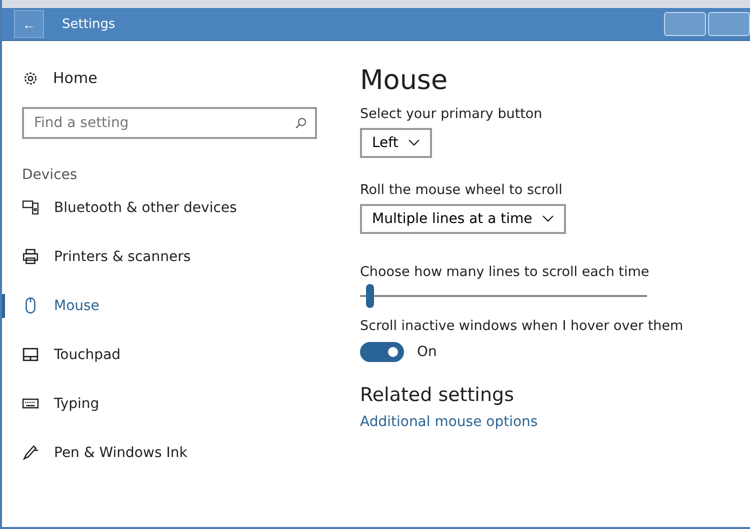 This screenshot has width=750, height=529. Describe the element at coordinates (437, 395) in the screenshot. I see `section-heading: Related settings` at that location.